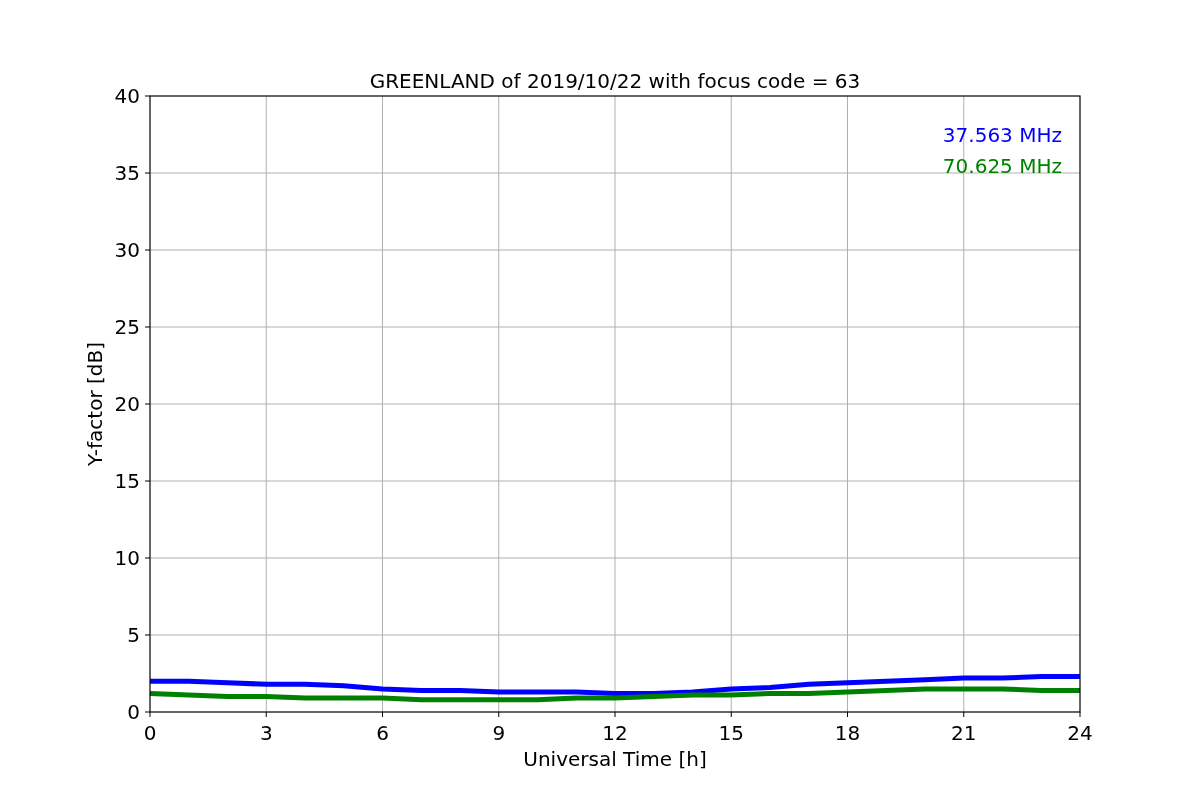 The height and width of the screenshot is (800, 1200). I want to click on tick-label: 18, so click(847, 733).